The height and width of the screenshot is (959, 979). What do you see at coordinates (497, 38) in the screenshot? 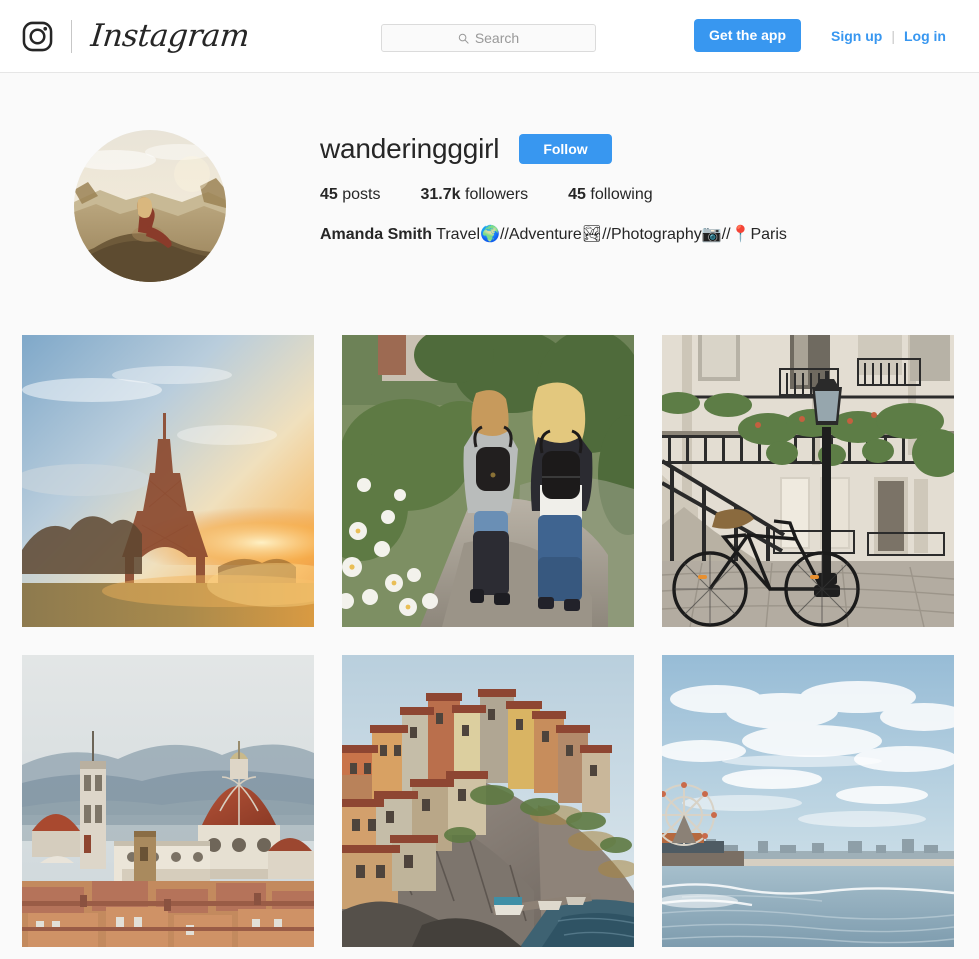
I see `search-placeholder-text: Search` at bounding box center [497, 38].